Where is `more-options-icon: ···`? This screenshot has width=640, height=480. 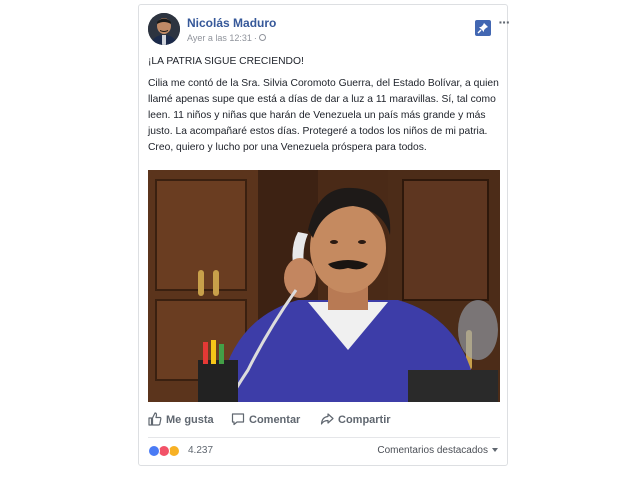
more-options-icon: ··· is located at coordinates (504, 24).